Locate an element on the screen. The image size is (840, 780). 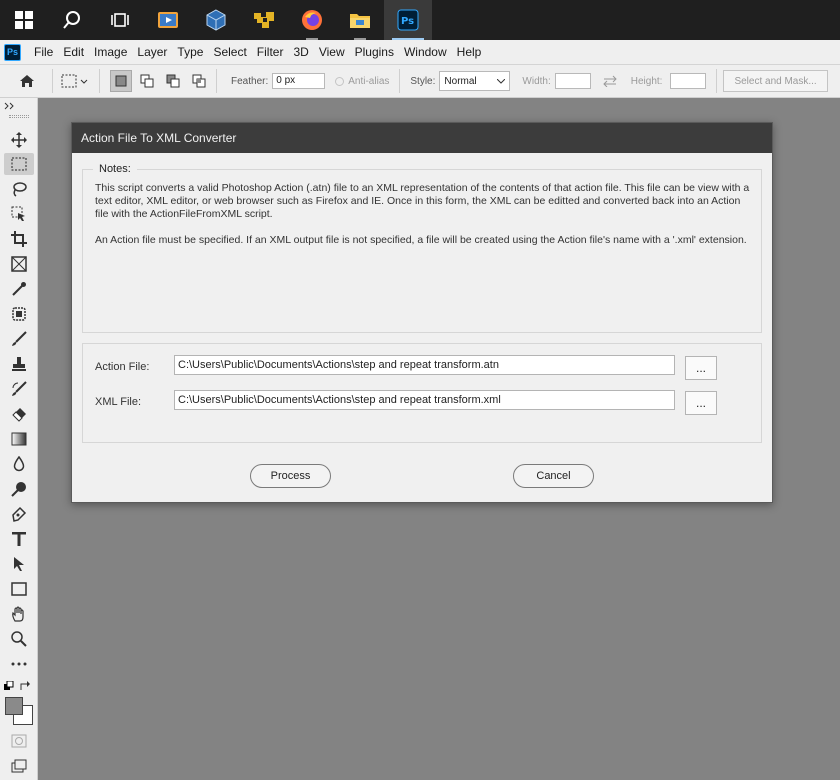
foreground-color-swatch is located at coordinates (14, 706).